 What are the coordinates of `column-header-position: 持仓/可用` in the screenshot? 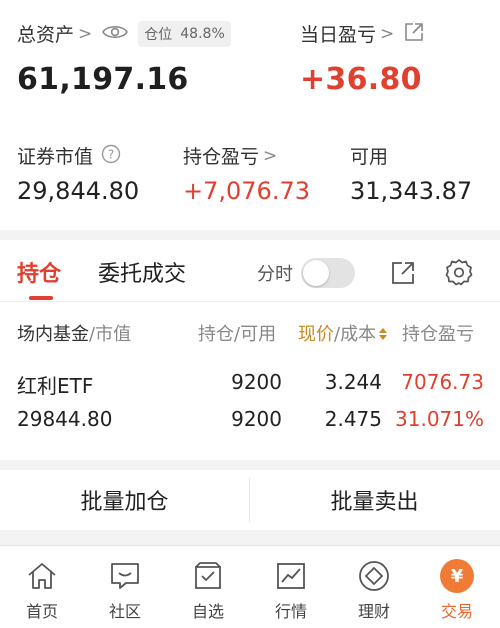 It's located at (237, 333).